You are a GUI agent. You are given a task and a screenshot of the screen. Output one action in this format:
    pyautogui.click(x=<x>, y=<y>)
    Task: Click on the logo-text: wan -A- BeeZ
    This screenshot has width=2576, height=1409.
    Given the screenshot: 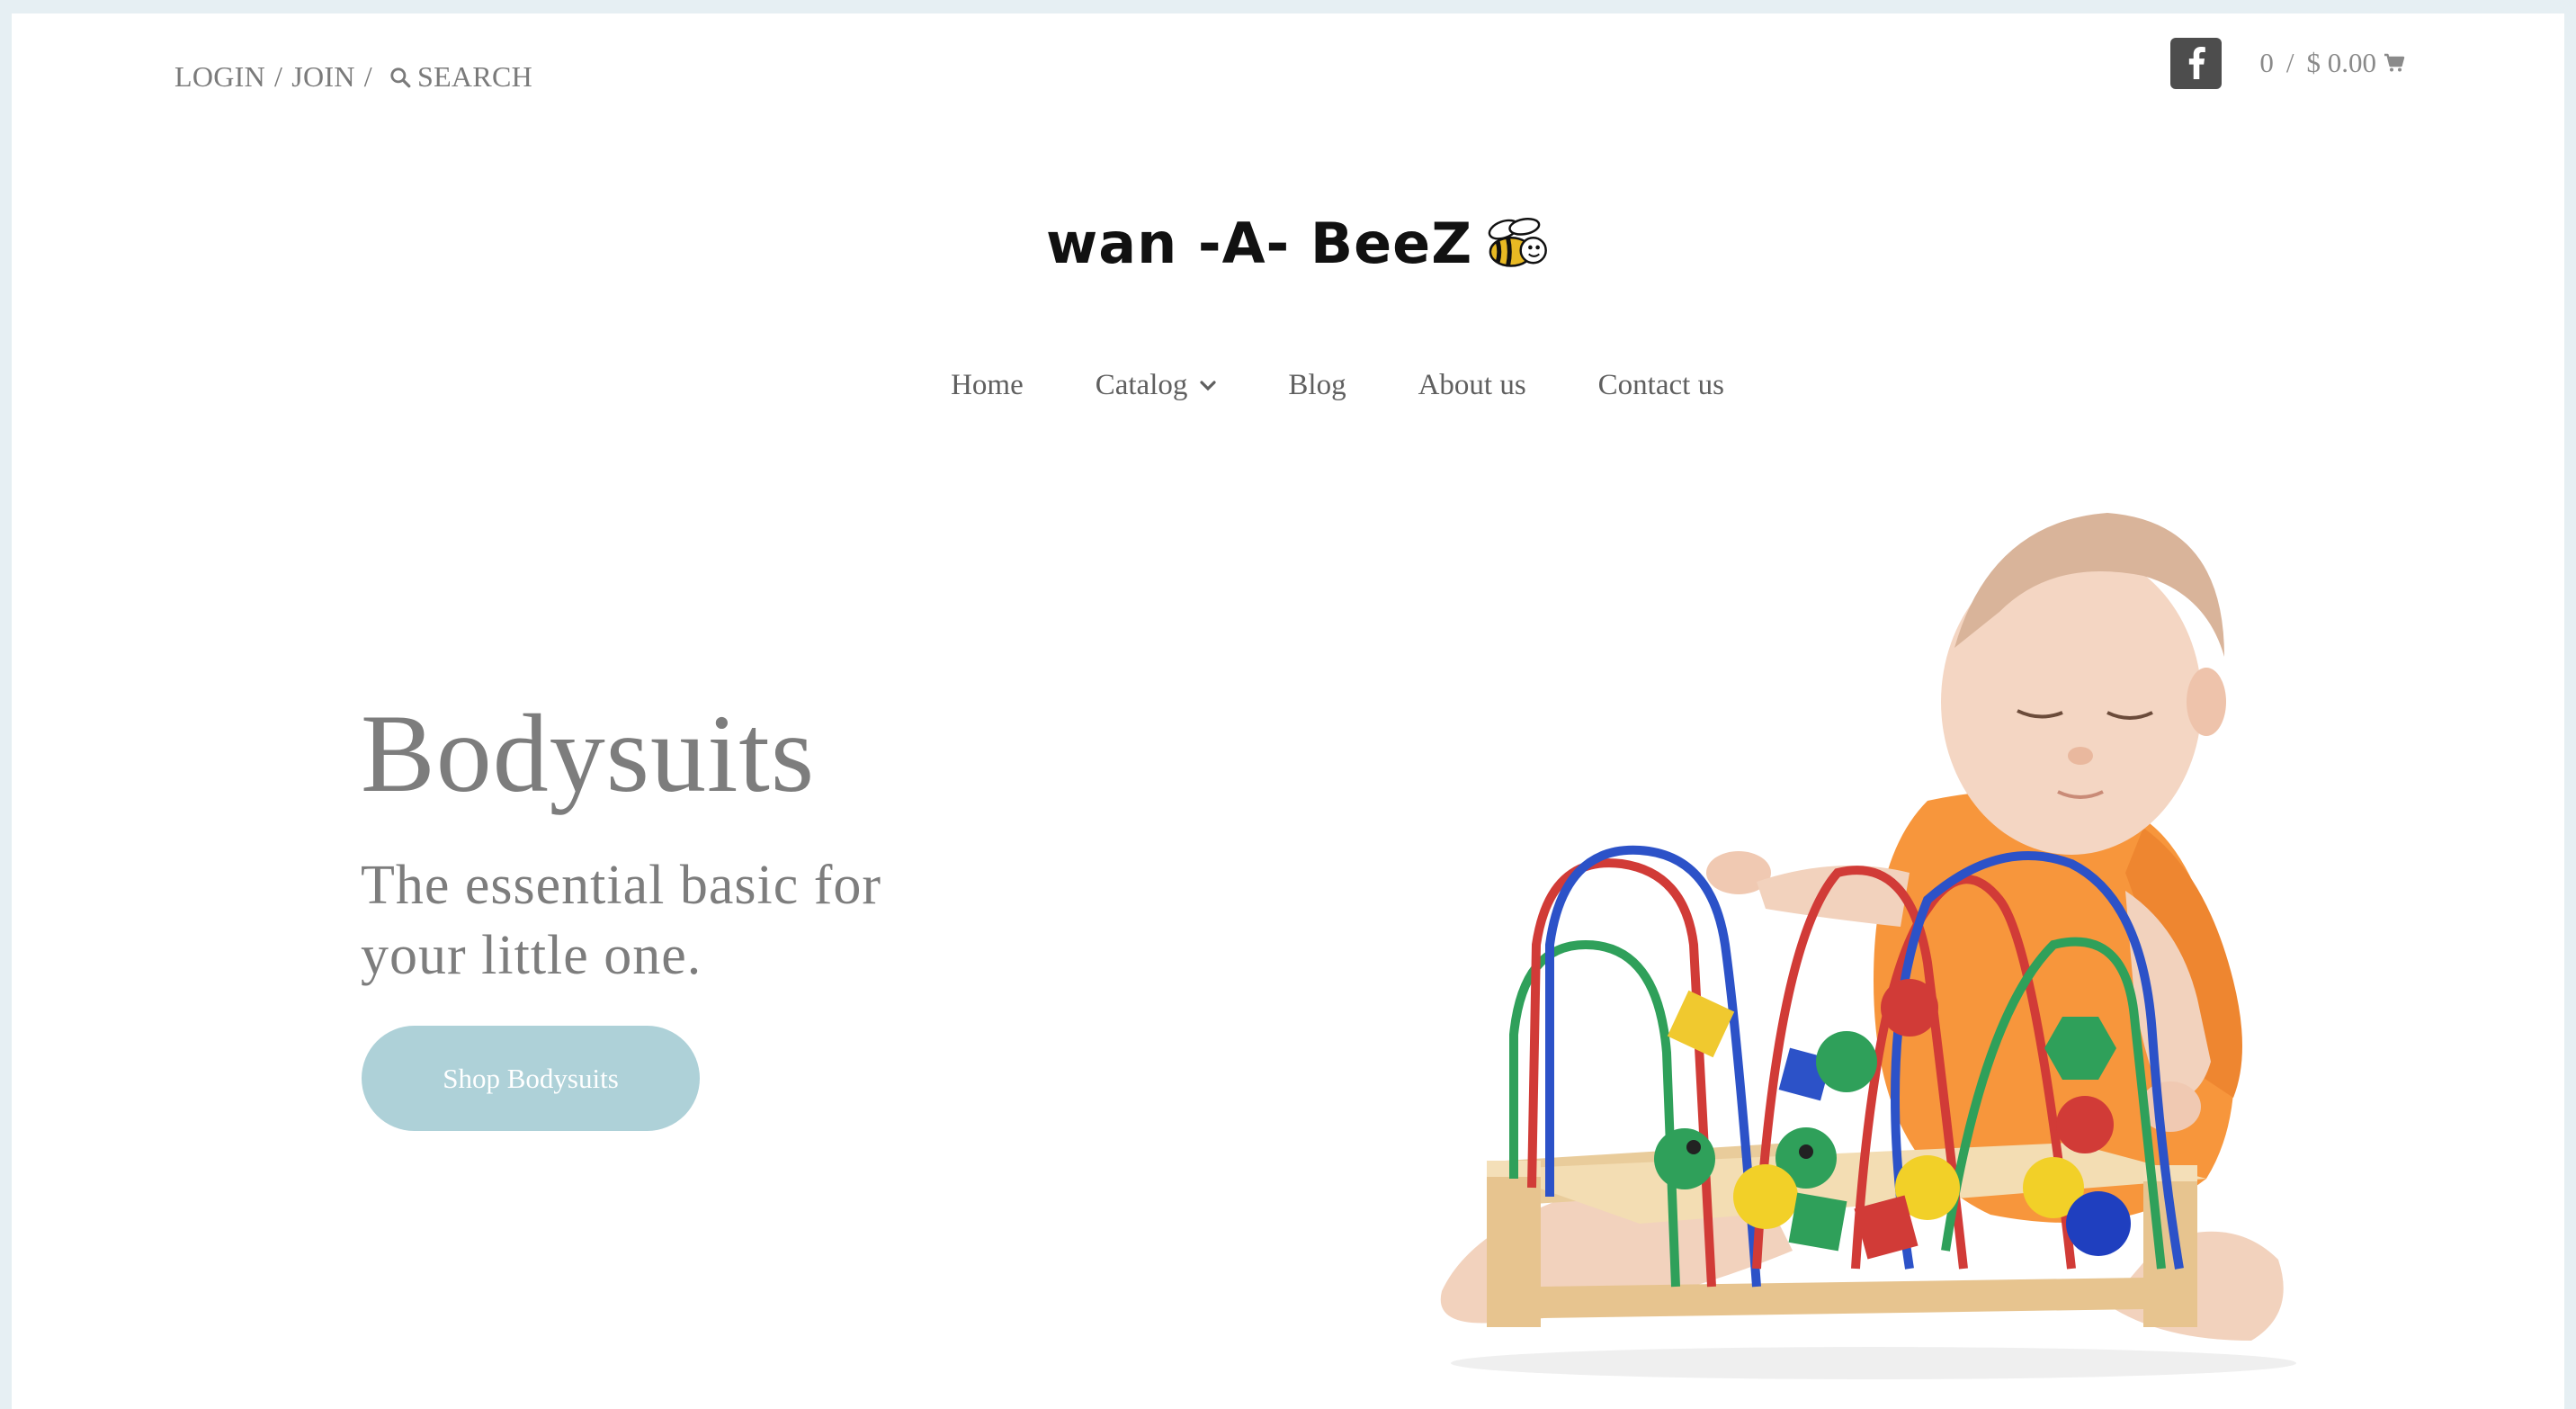 What is the action you would take?
    pyautogui.click(x=1259, y=243)
    